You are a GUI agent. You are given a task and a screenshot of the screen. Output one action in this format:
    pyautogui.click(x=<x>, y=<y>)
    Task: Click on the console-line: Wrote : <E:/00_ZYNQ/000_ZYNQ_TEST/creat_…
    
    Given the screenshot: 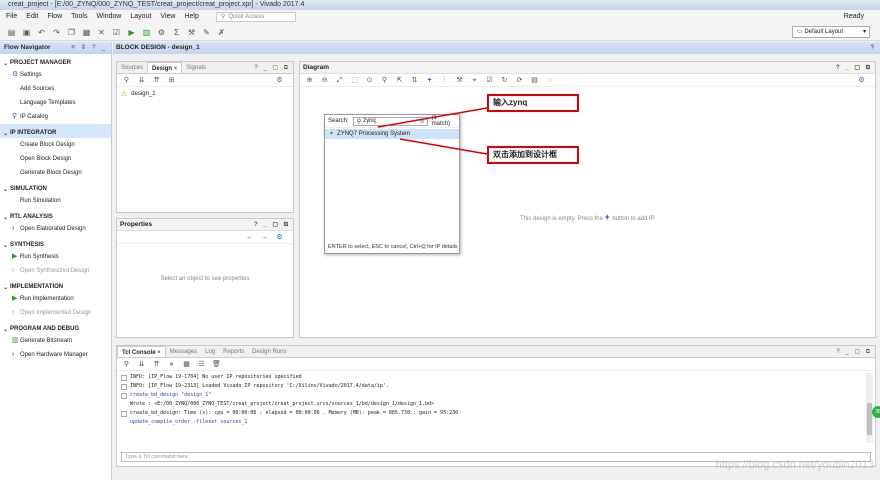 What is the action you would take?
    pyautogui.click(x=282, y=404)
    